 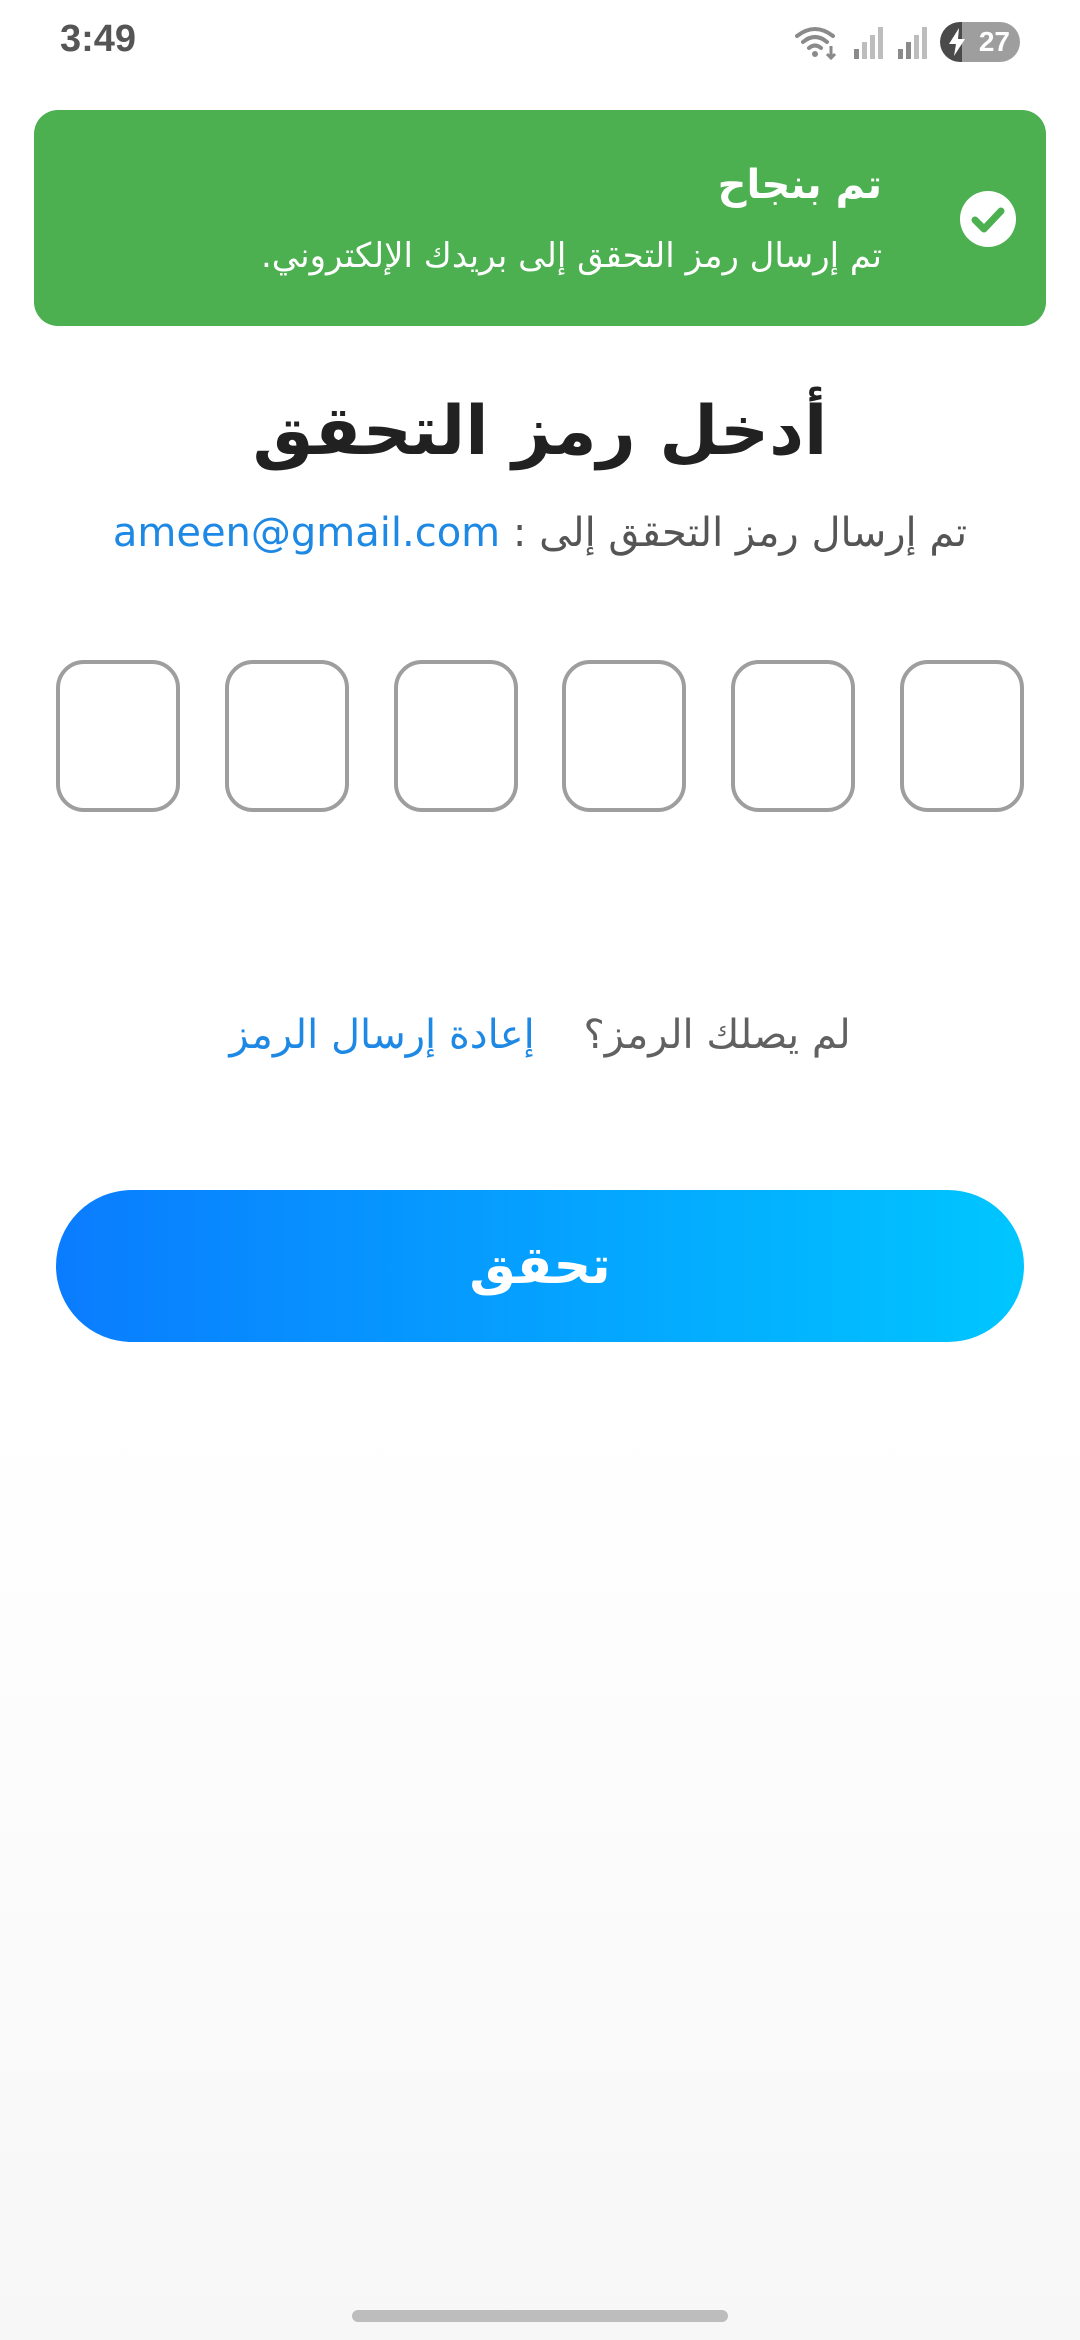 What do you see at coordinates (540, 736) in the screenshot?
I see `otp-input-group` at bounding box center [540, 736].